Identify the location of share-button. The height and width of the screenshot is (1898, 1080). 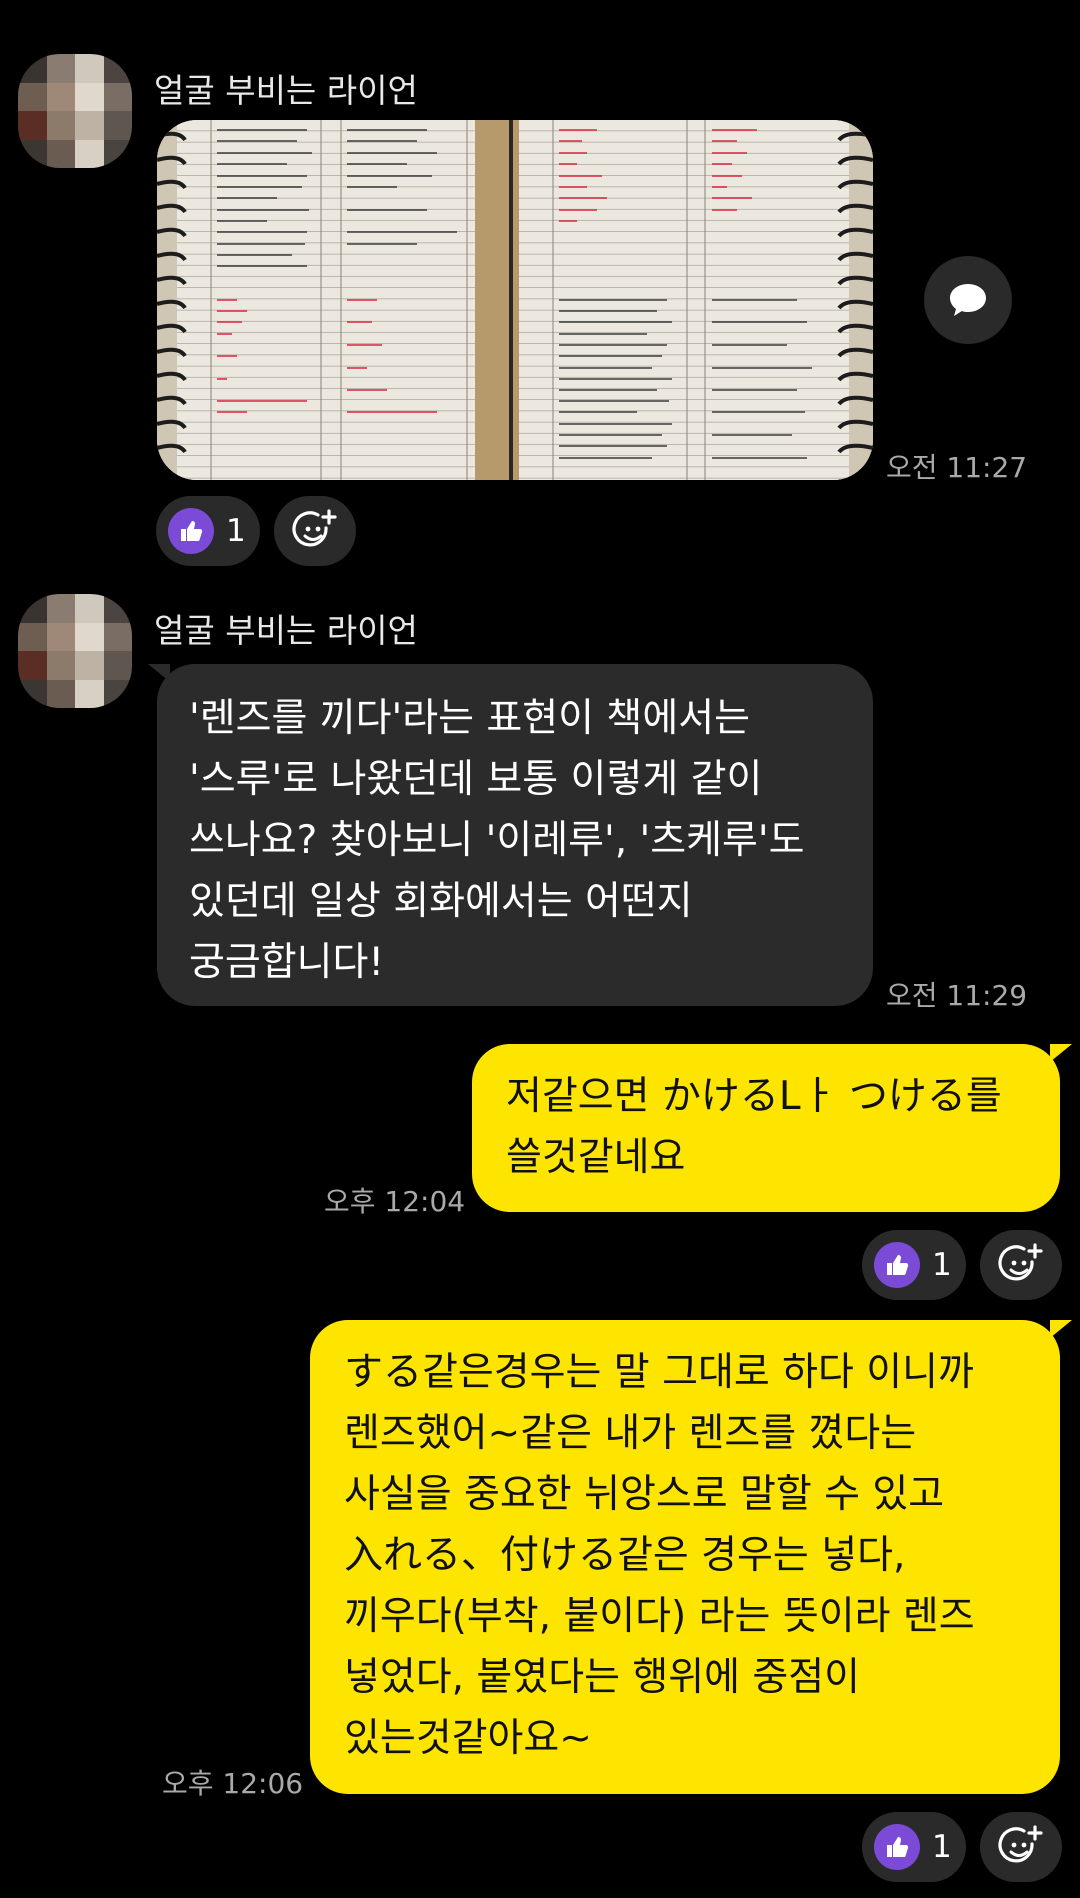
(968, 300).